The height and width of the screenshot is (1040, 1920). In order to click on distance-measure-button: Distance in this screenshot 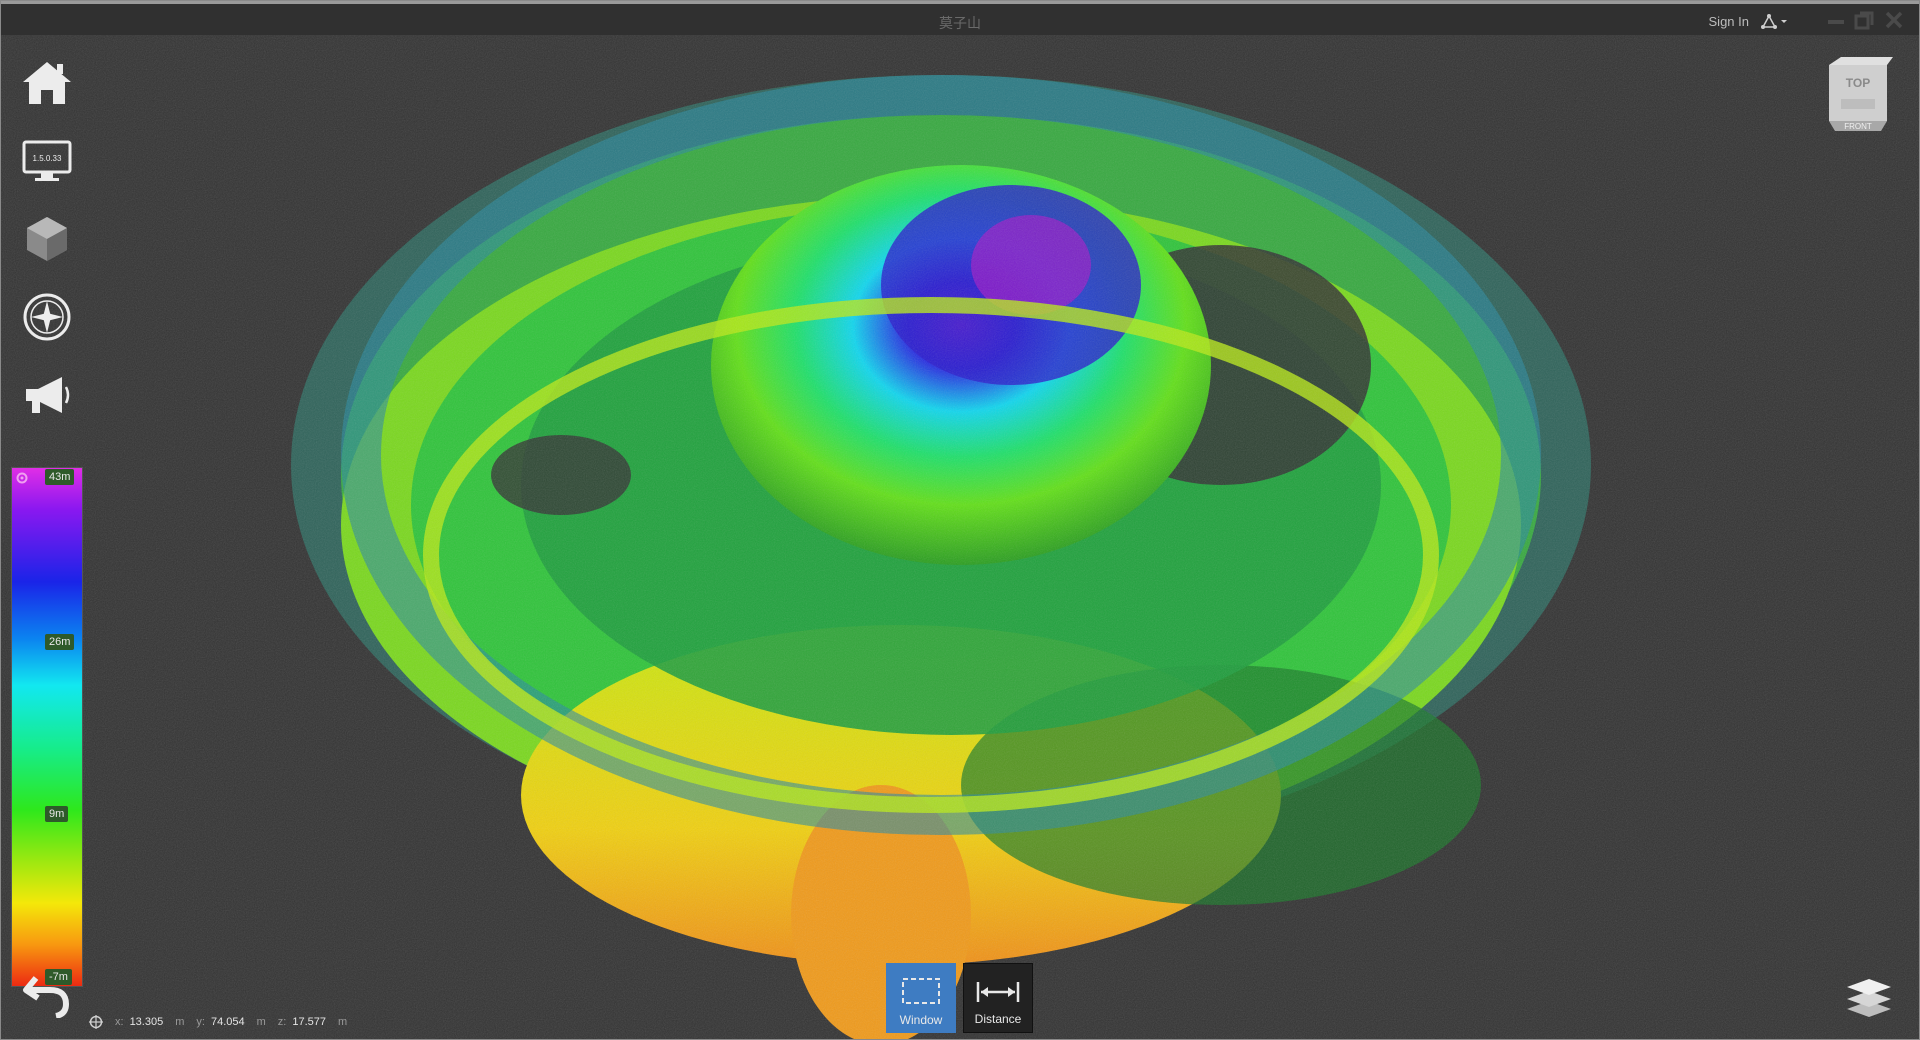, I will do `click(998, 998)`.